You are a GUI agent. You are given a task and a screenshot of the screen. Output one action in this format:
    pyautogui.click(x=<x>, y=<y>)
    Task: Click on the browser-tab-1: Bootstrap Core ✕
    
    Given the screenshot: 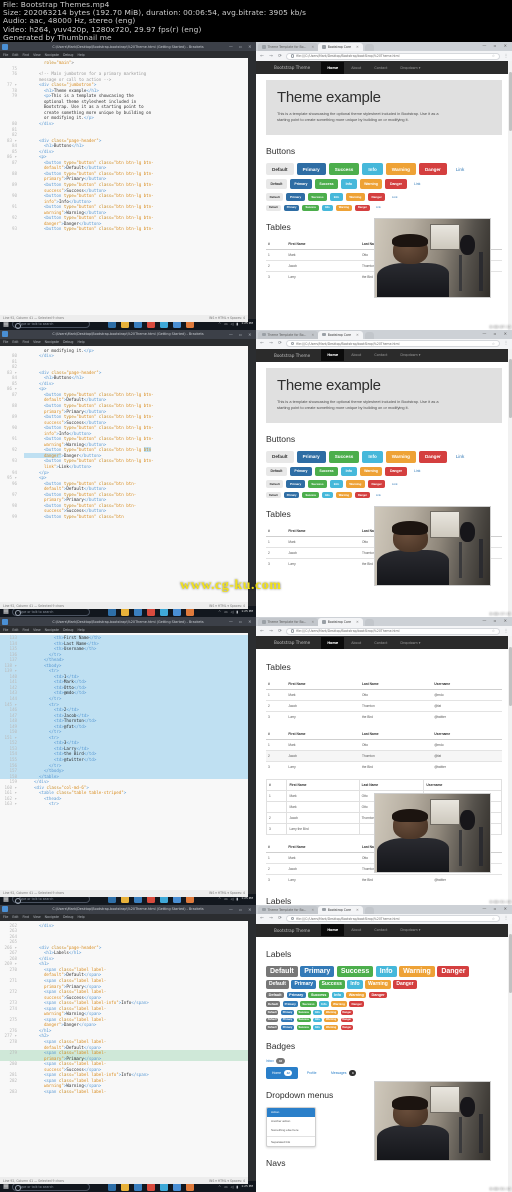 What is the action you would take?
    pyautogui.click(x=340, y=47)
    